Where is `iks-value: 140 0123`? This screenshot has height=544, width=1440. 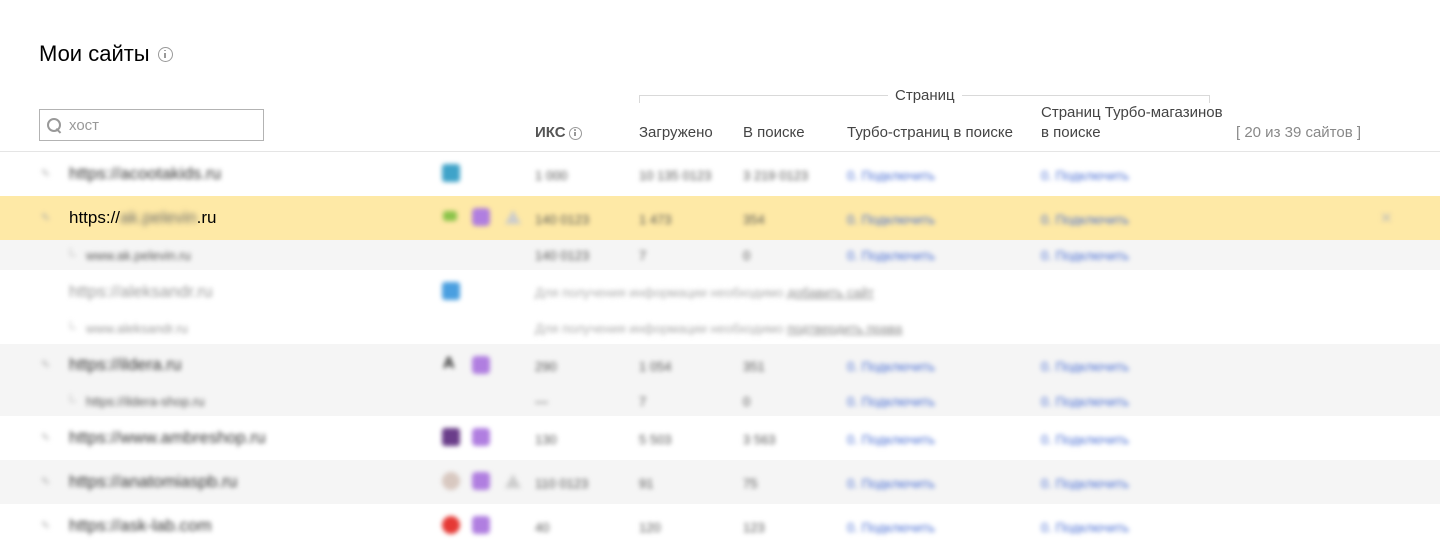
iks-value: 140 0123 is located at coordinates (562, 255).